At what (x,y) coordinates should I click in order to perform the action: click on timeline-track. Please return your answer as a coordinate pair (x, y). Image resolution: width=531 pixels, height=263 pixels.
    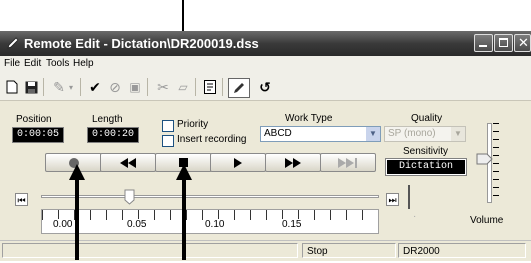
    Looking at the image, I should click on (210, 196).